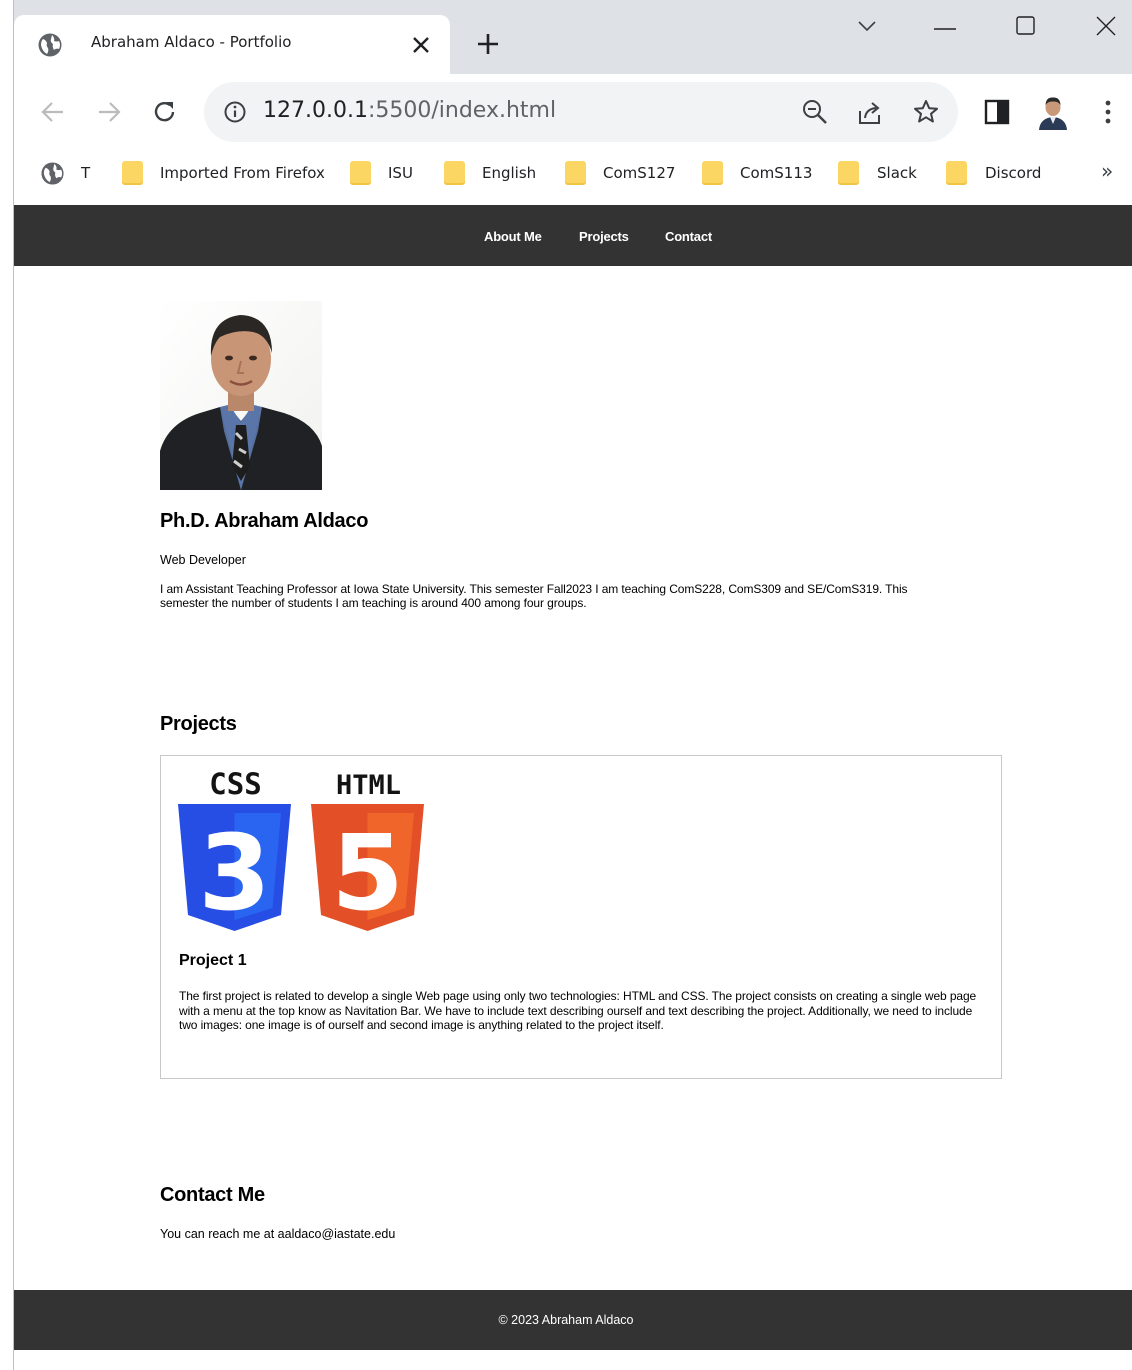  What do you see at coordinates (997, 112) in the screenshot?
I see `side-panel-icon` at bounding box center [997, 112].